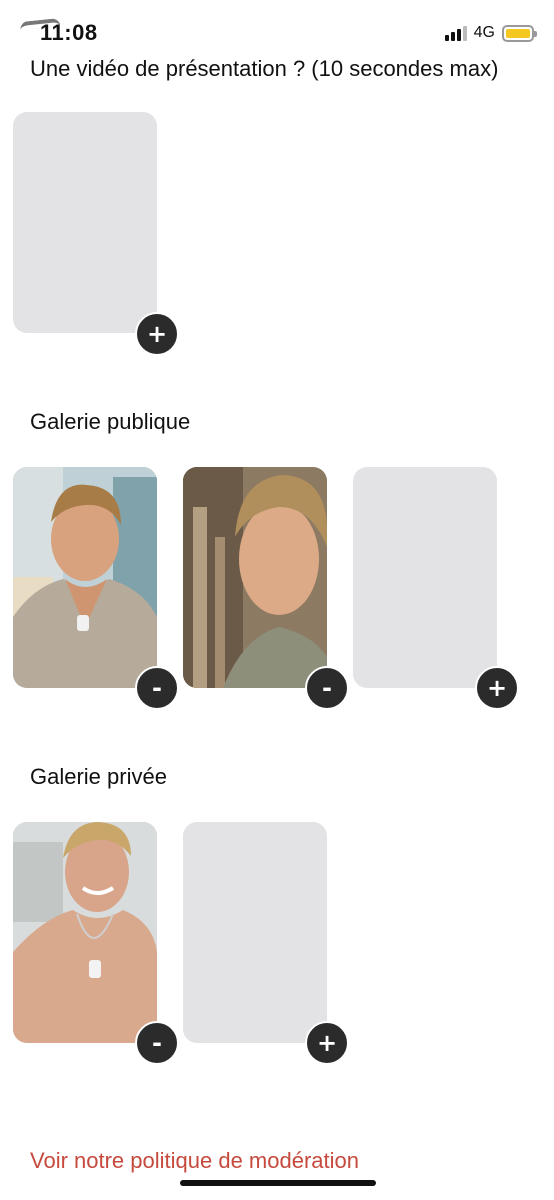  I want to click on add-private-photo-button: +, so click(327, 1043).